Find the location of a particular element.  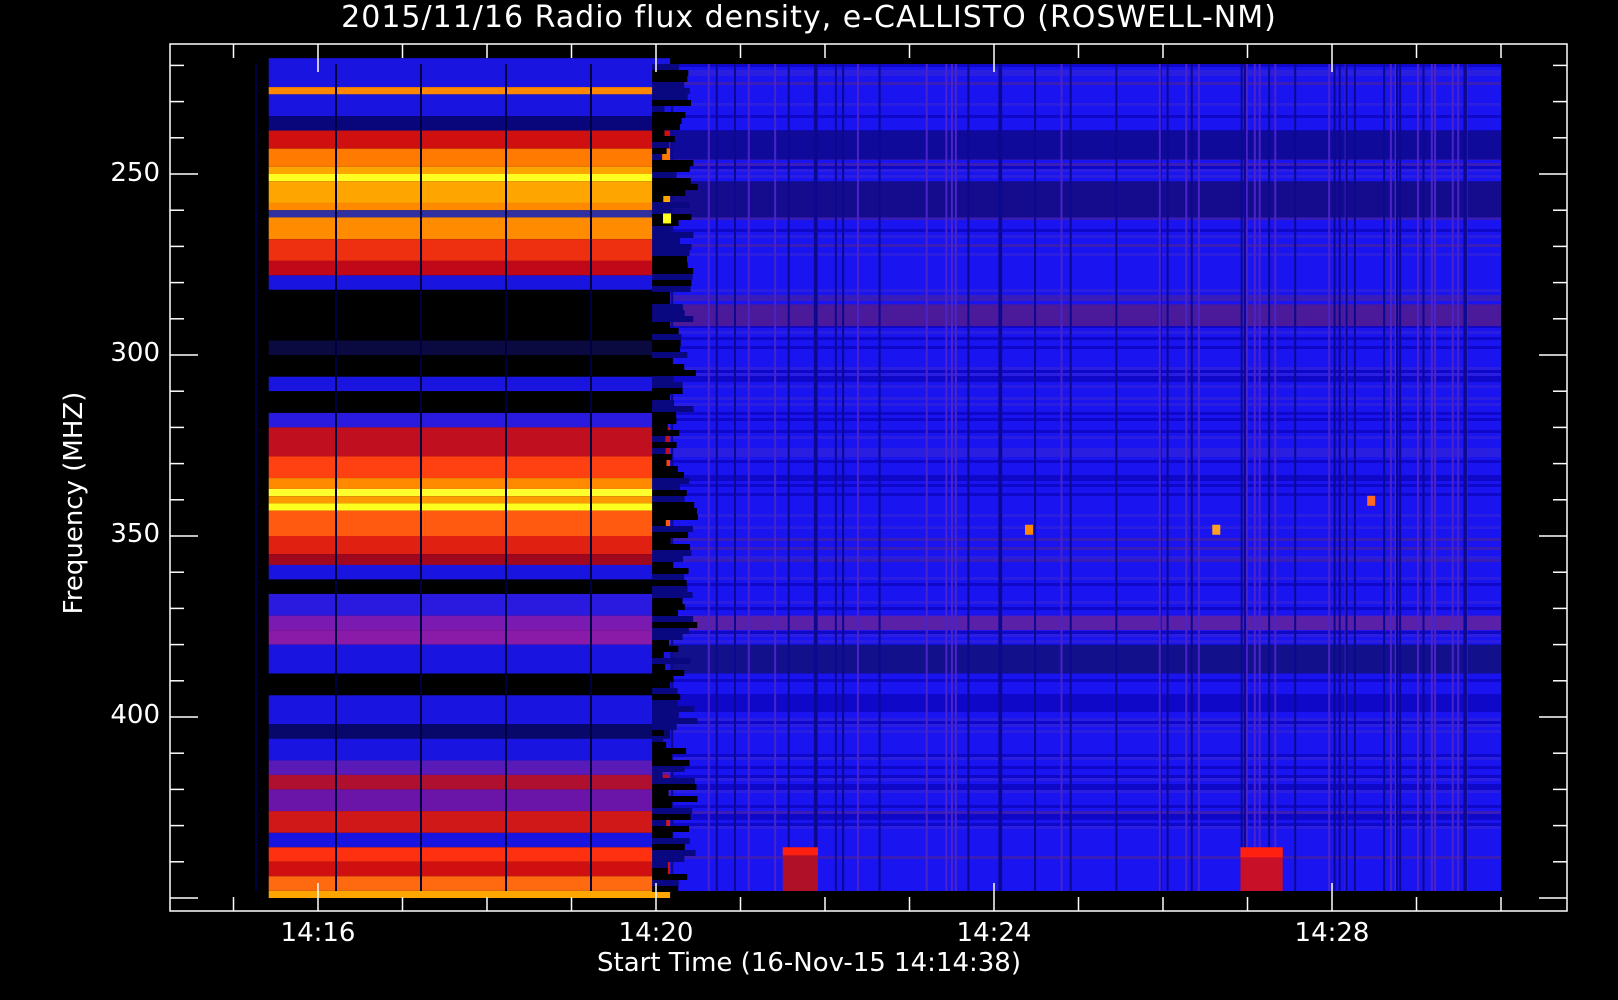

y-tick-label: 350 is located at coordinates (135, 534).